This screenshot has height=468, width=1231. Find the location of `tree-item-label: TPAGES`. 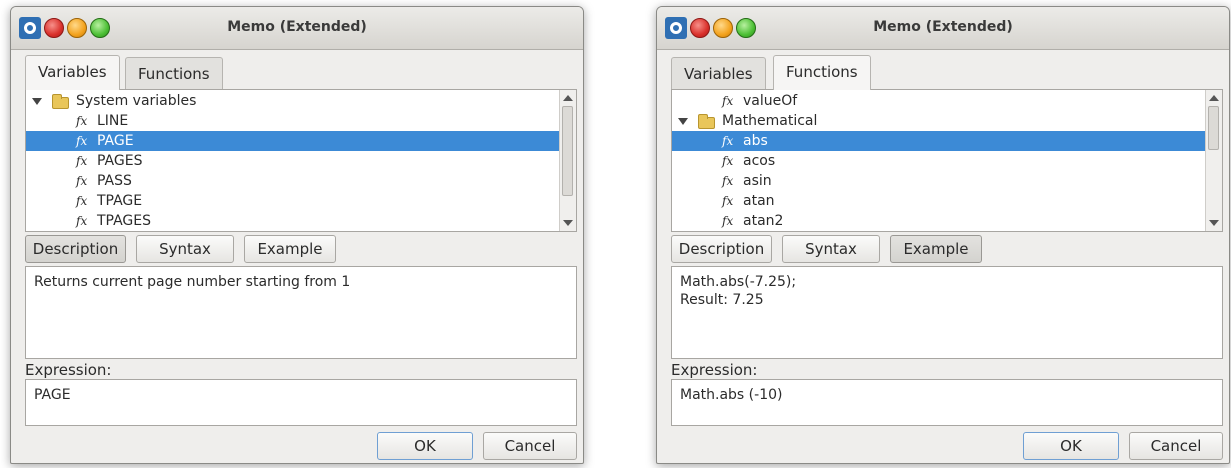

tree-item-label: TPAGES is located at coordinates (124, 221).